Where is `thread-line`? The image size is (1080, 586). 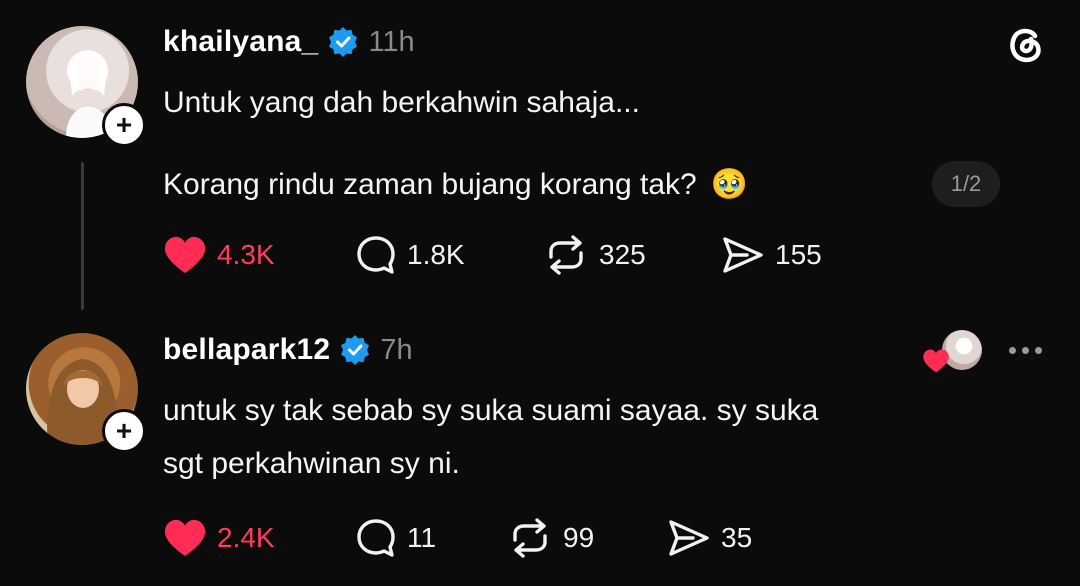 thread-line is located at coordinates (82, 236).